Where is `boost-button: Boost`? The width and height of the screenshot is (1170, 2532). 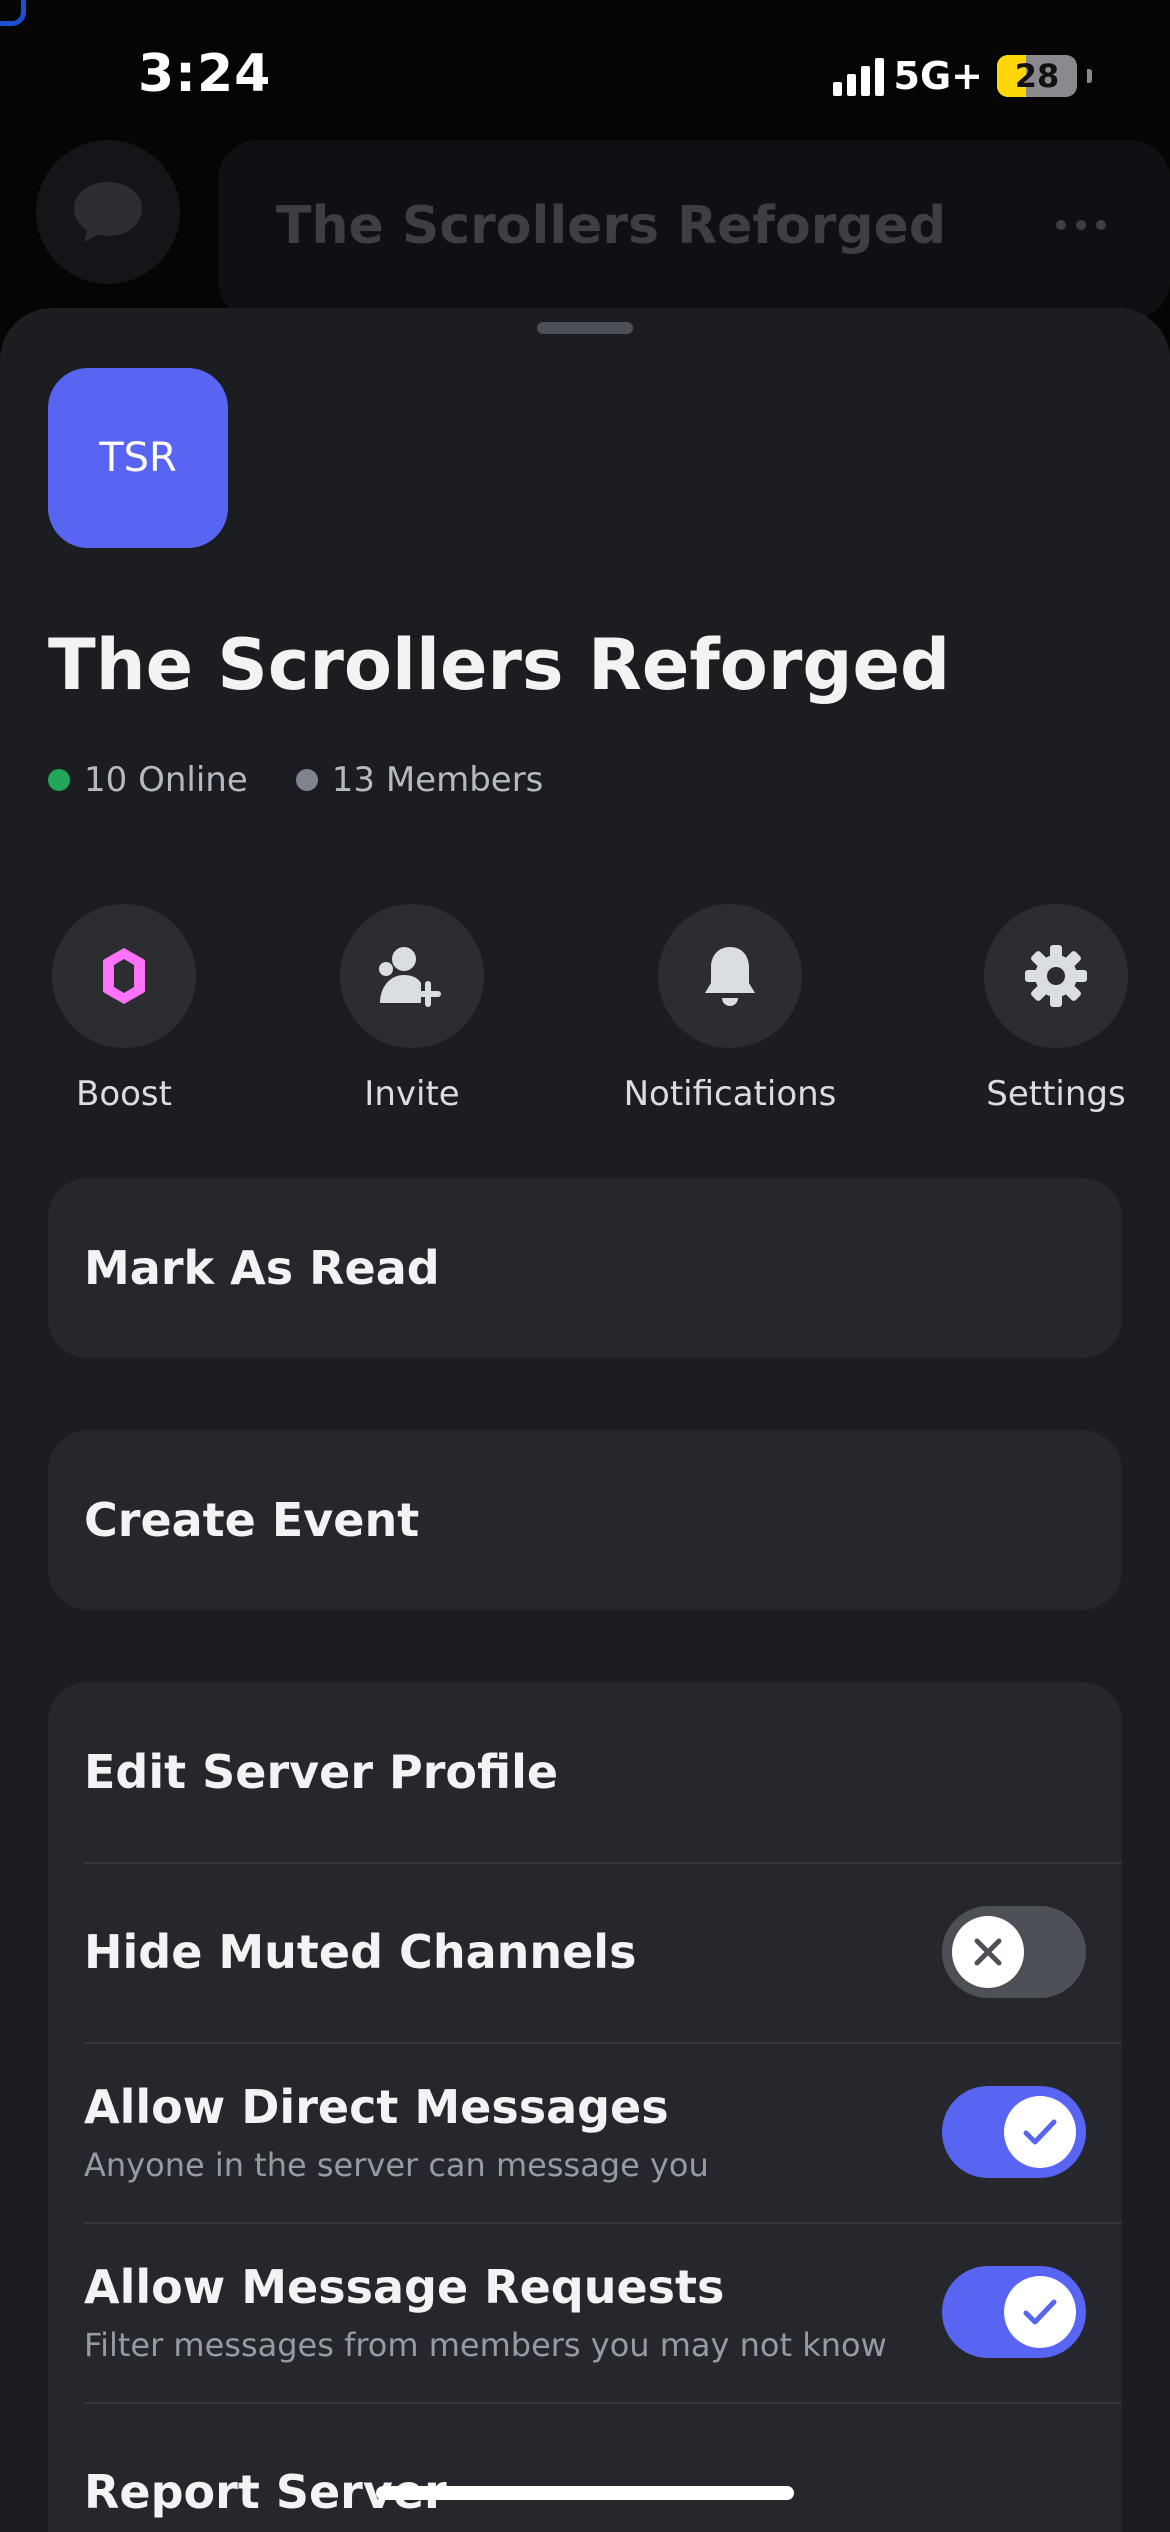
boost-button: Boost is located at coordinates (124, 1009).